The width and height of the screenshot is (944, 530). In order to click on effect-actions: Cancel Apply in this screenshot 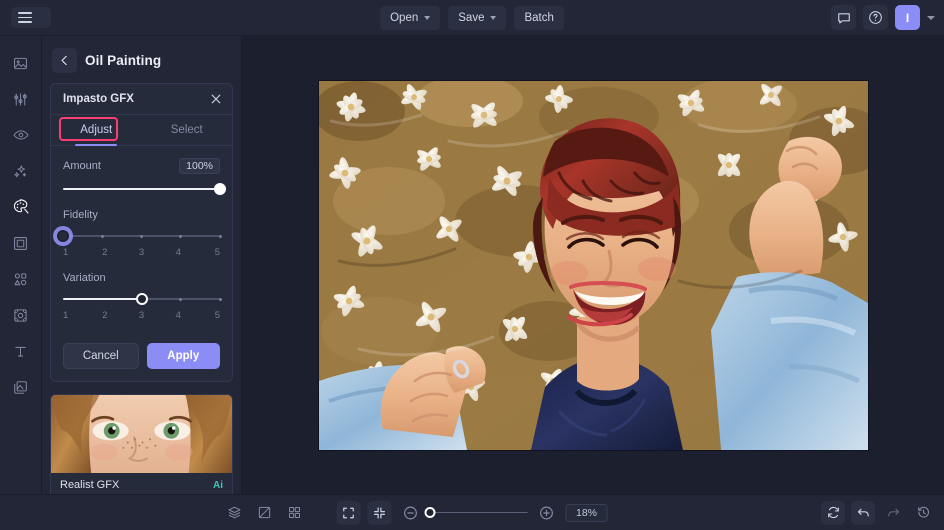, I will do `click(141, 362)`.